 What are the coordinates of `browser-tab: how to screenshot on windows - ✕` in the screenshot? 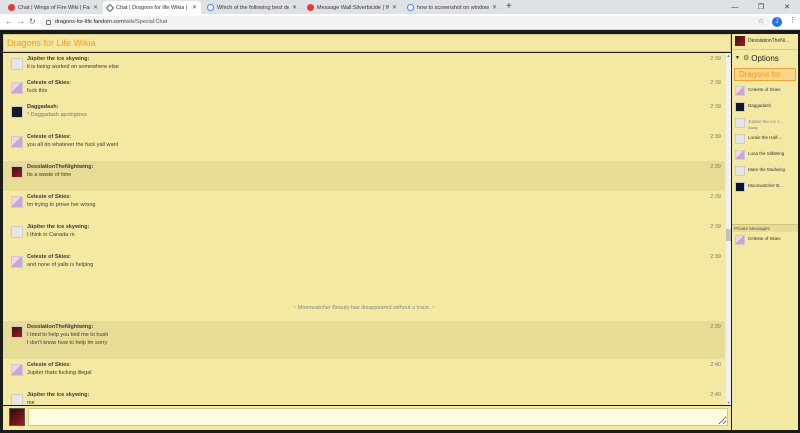 It's located at (452, 7).